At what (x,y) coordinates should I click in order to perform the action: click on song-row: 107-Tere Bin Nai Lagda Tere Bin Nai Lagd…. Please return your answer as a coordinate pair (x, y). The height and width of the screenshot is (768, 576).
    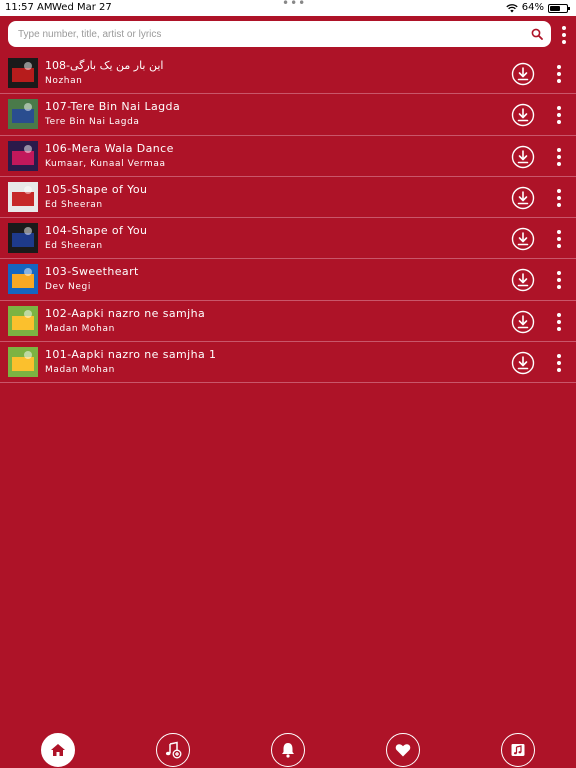
    Looking at the image, I should click on (288, 115).